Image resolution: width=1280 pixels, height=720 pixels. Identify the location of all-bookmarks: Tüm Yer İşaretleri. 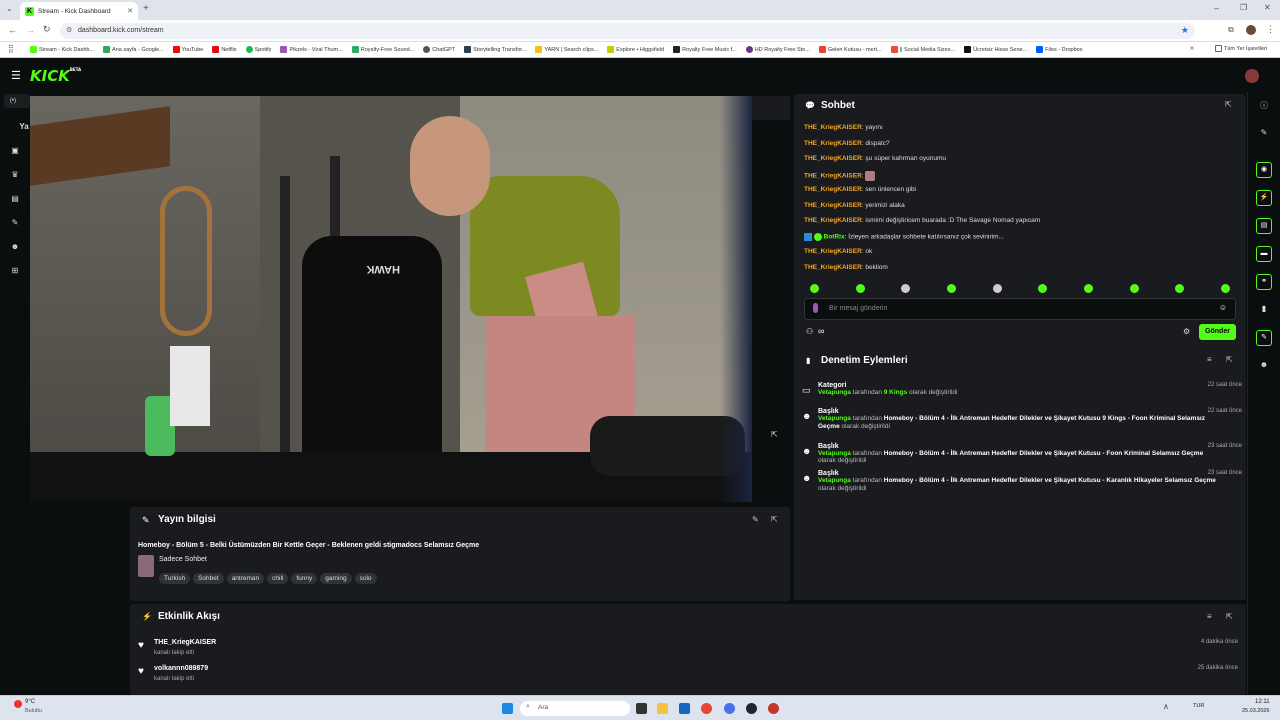
(1241, 48).